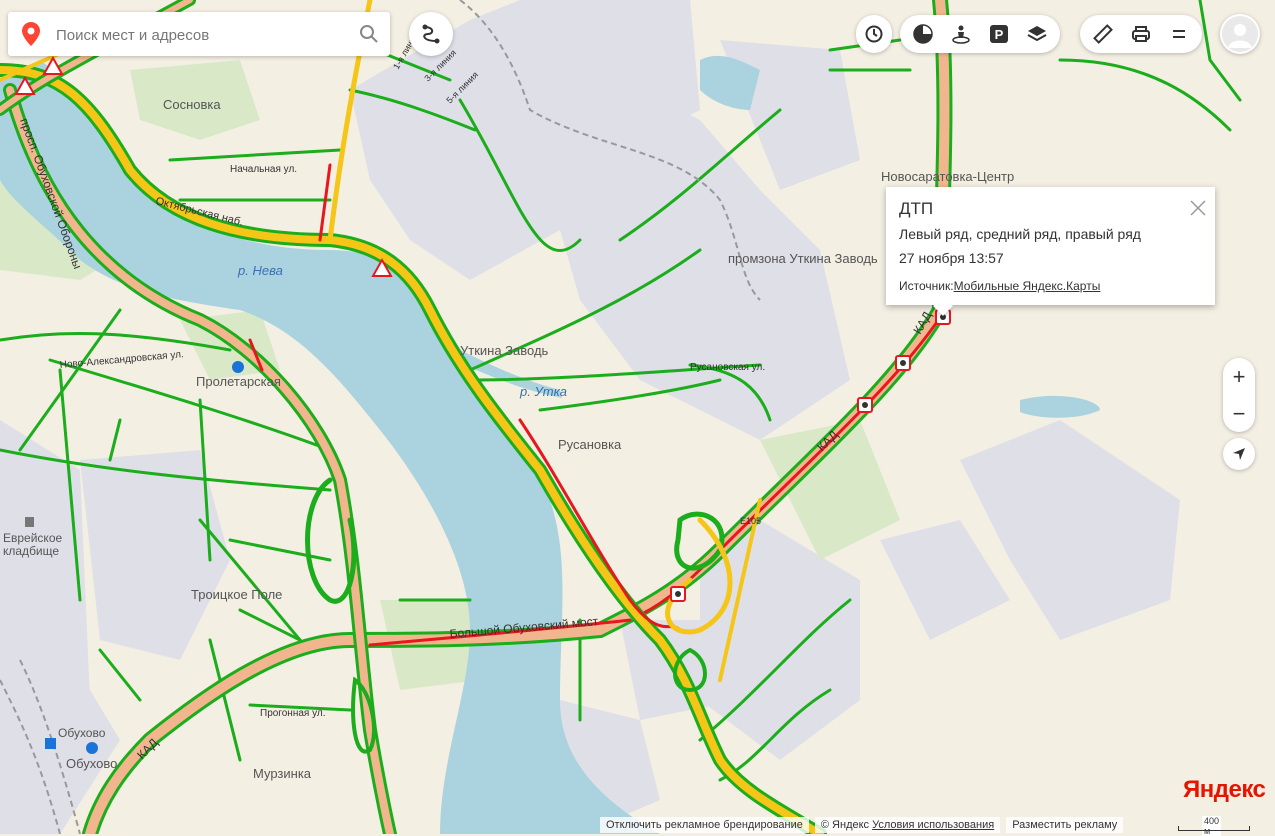 The image size is (1275, 836). I want to click on layers-button, so click(1037, 34).